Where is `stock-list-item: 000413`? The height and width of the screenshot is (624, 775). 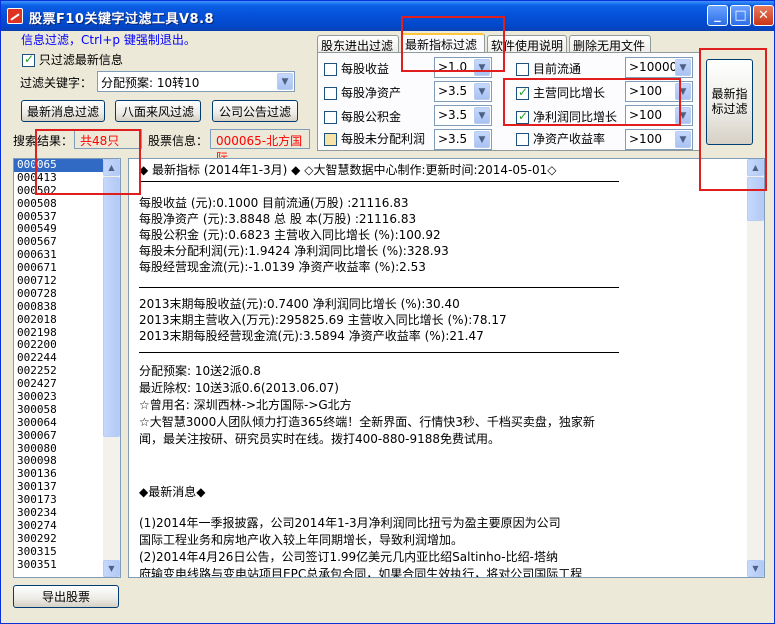 stock-list-item: 000413 is located at coordinates (59, 178).